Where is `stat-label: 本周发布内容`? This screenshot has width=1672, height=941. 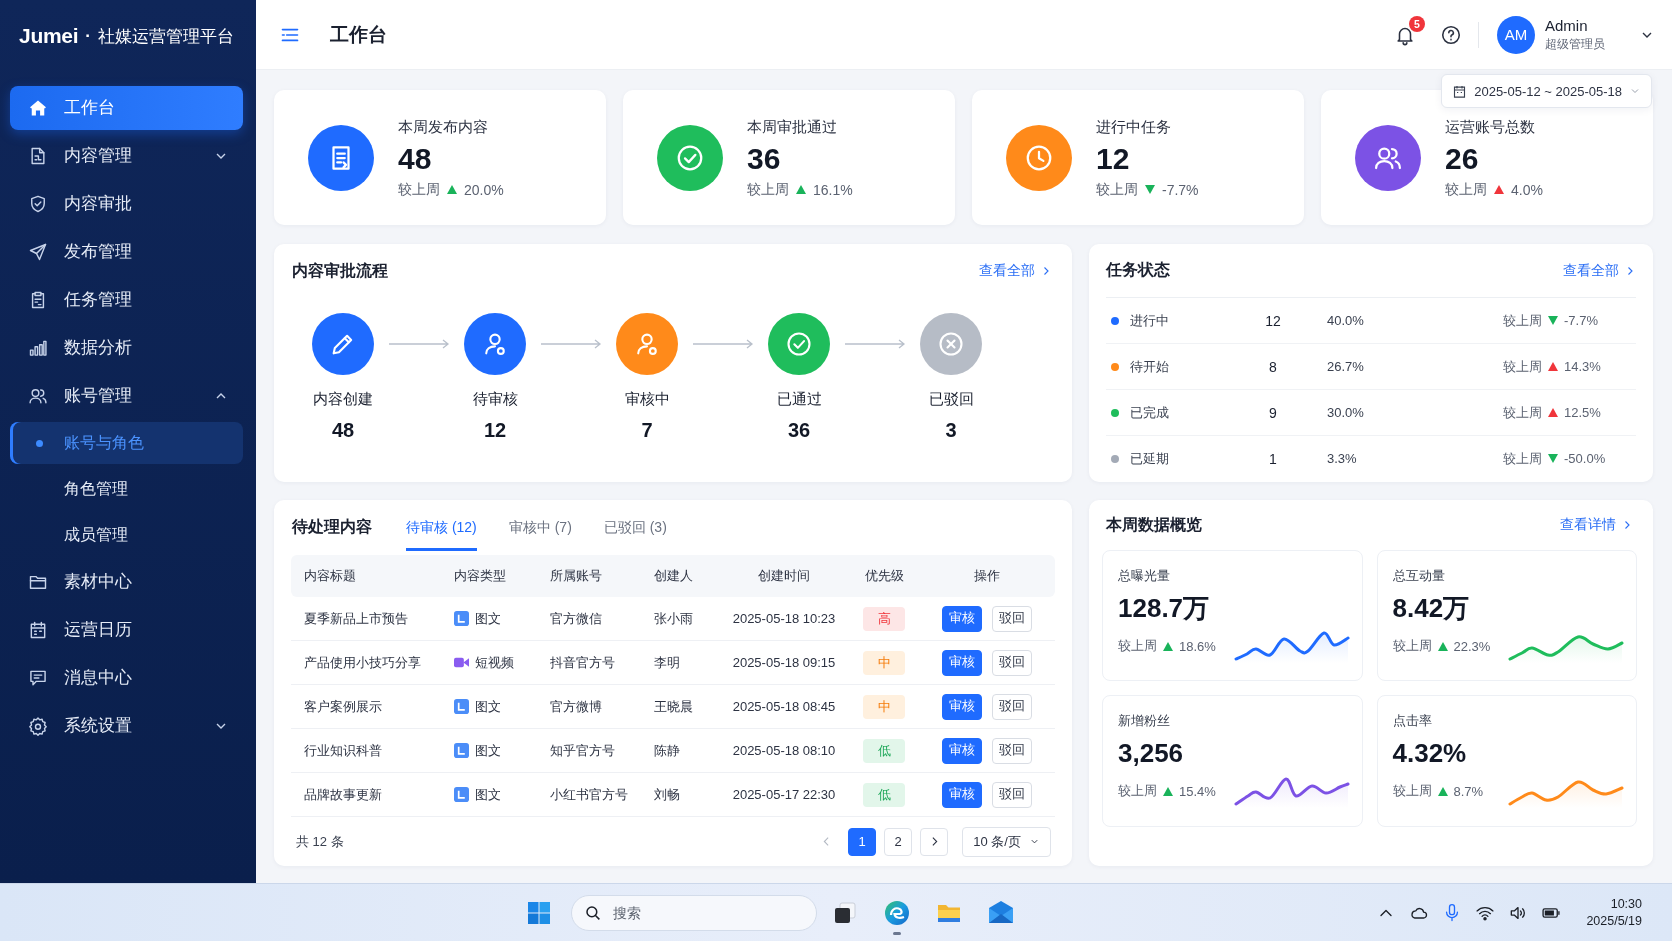 stat-label: 本周发布内容 is located at coordinates (443, 126).